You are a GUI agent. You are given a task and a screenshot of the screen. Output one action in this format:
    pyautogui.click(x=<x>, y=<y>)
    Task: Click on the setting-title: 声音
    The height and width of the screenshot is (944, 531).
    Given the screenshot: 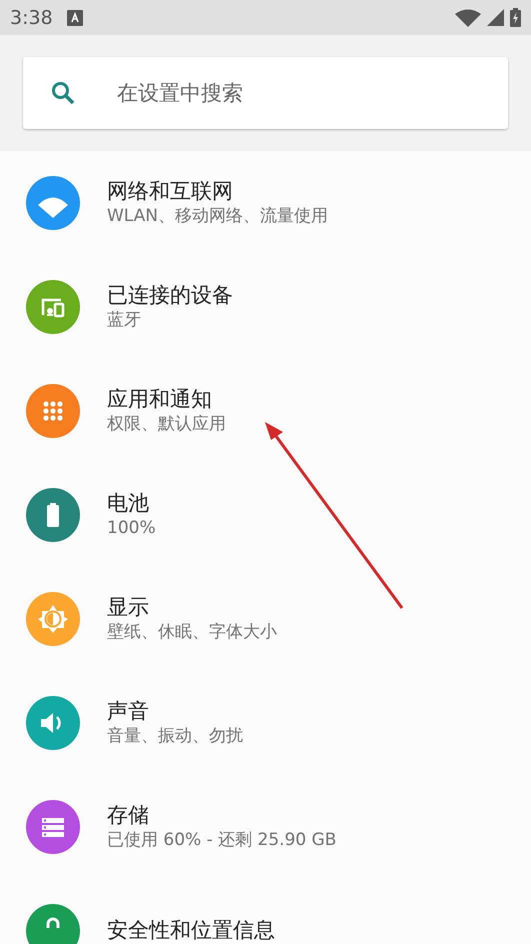 What is the action you would take?
    pyautogui.click(x=175, y=711)
    